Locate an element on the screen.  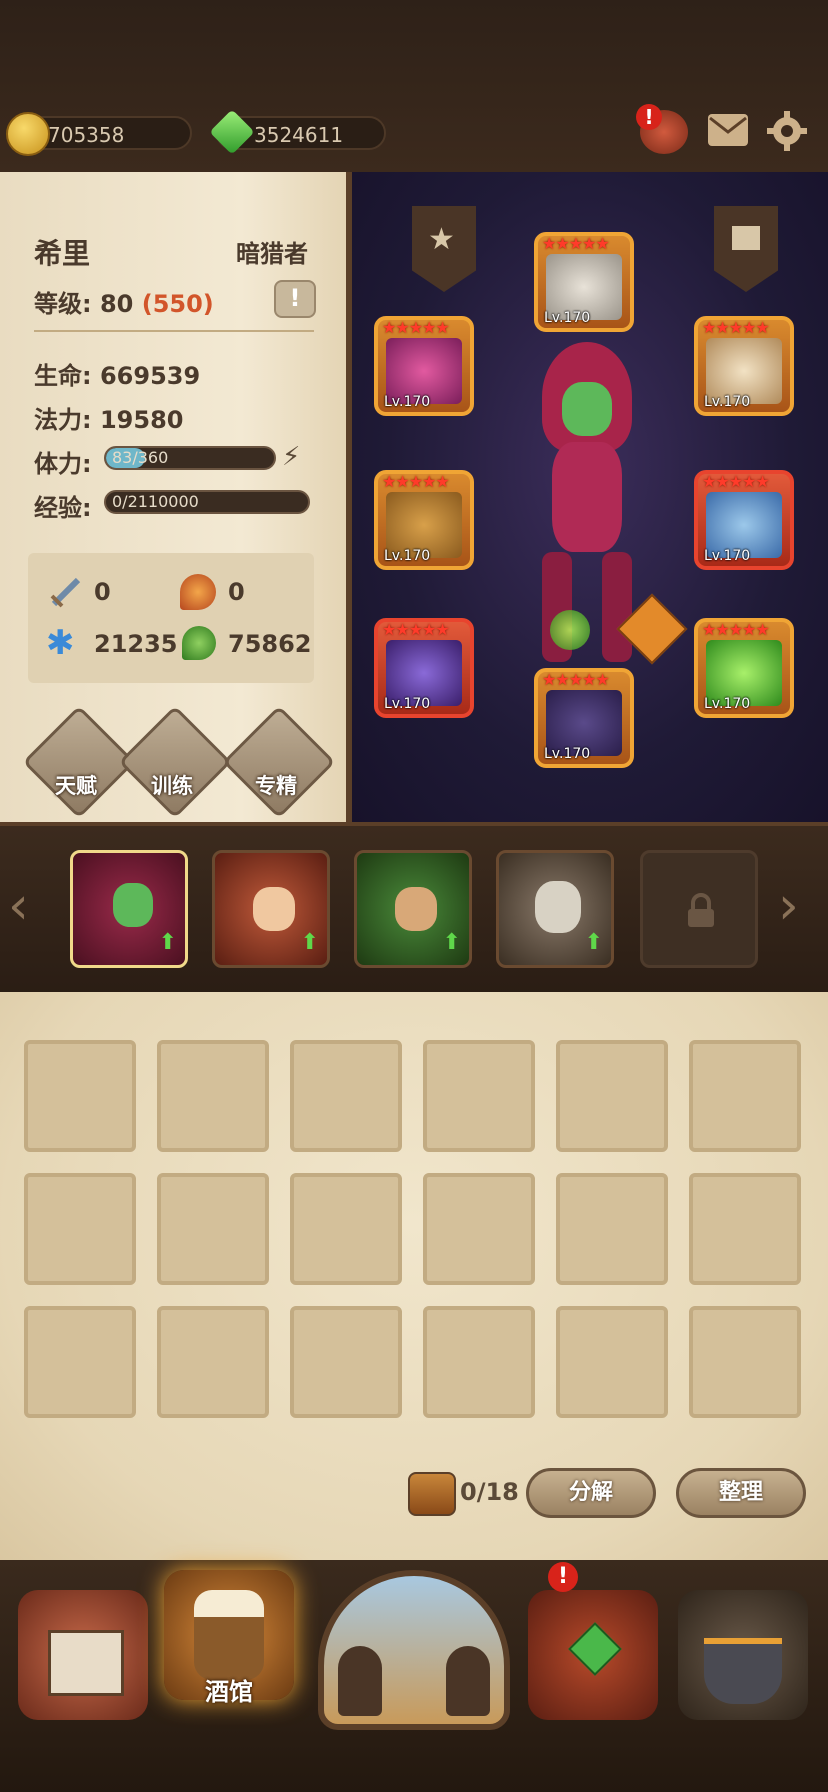
equip-helmet: ★★★★★ Lv.170 is located at coordinates (584, 282).